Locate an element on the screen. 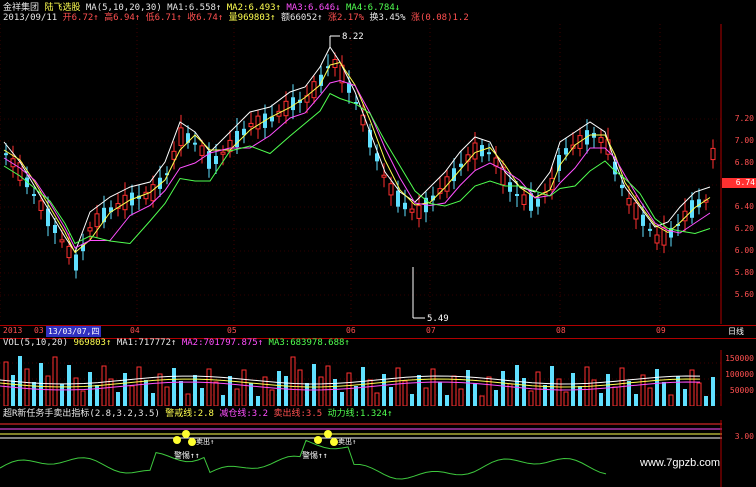  volume-label: VOL(5,10,20) is located at coordinates (36, 343).